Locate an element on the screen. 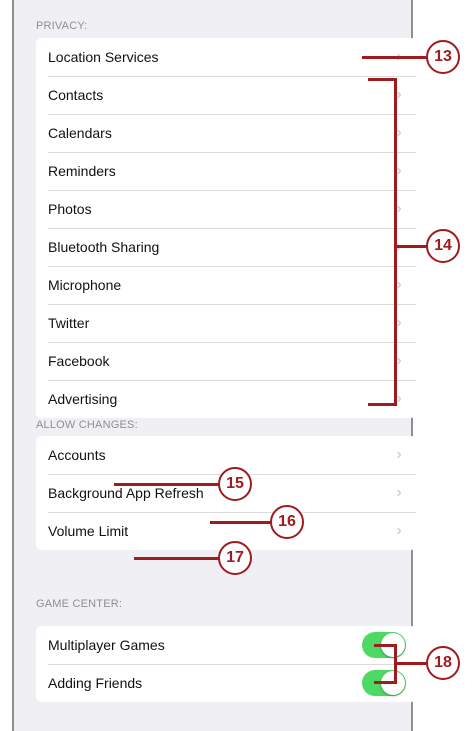 The image size is (474, 731). row-label: Location Services is located at coordinates (103, 57).